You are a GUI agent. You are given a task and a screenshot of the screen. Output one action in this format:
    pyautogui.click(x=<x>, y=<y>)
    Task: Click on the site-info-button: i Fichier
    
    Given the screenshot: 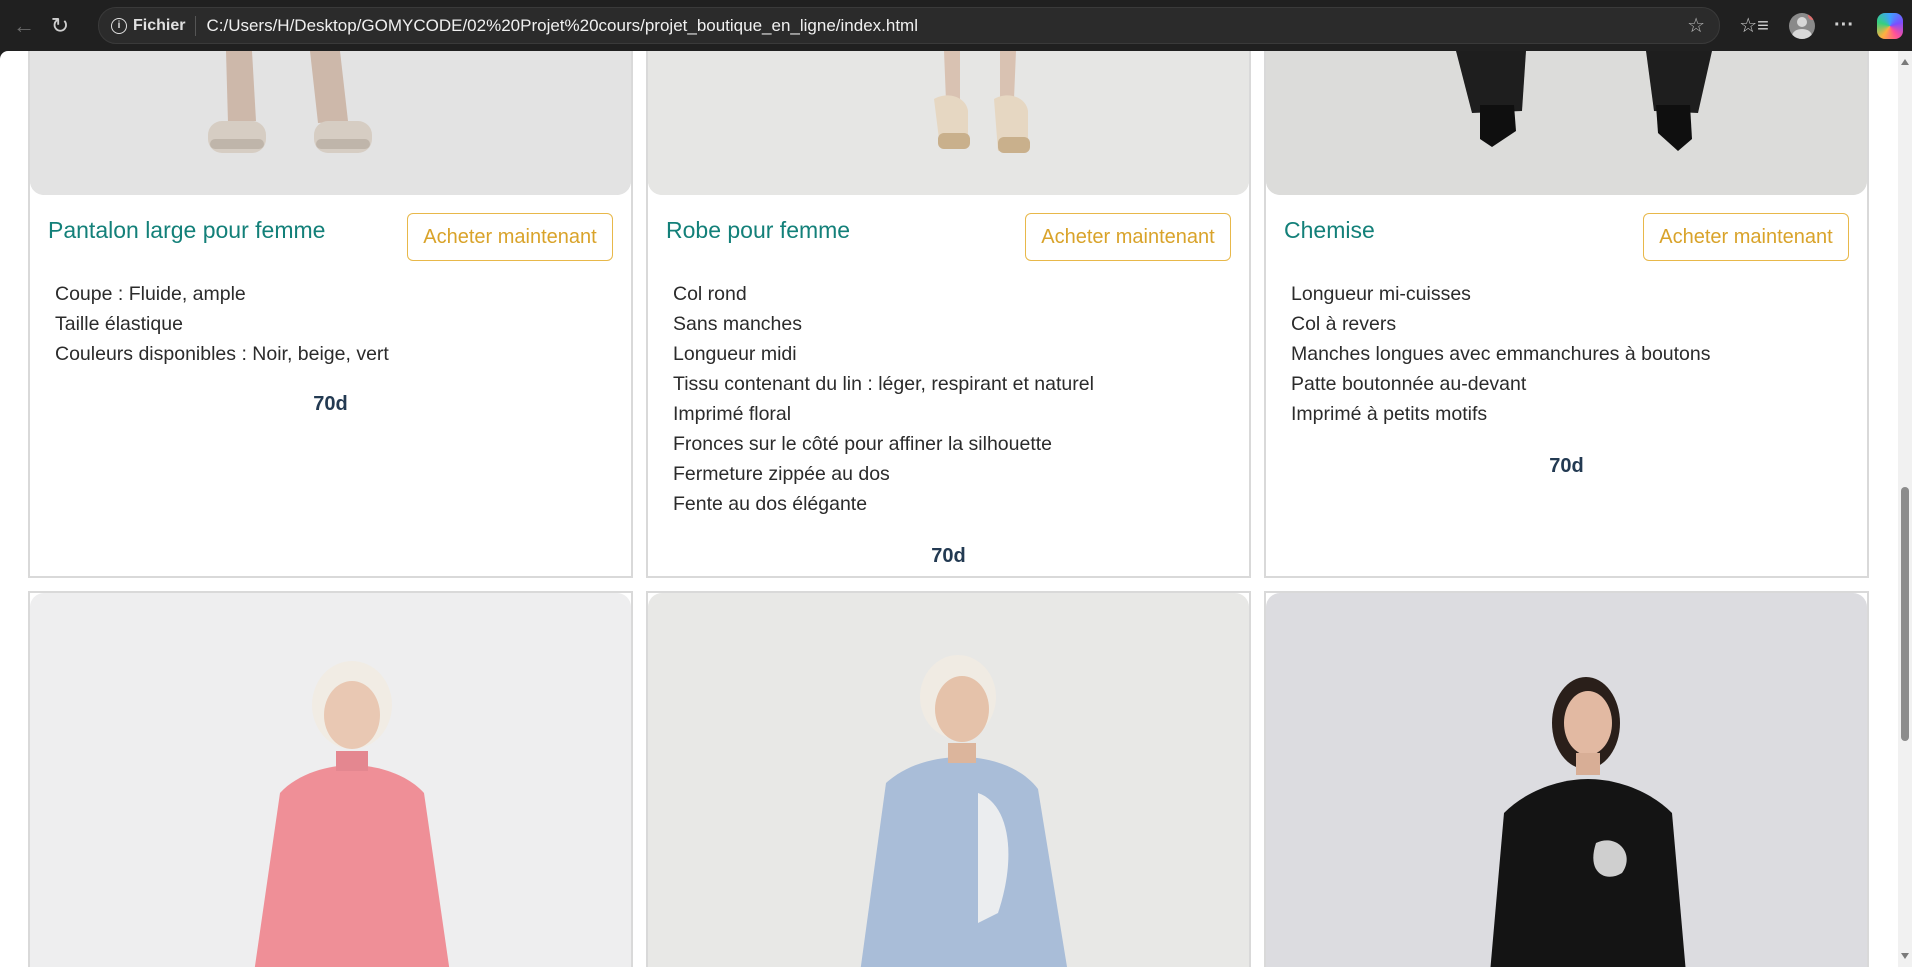 What is the action you would take?
    pyautogui.click(x=148, y=26)
    